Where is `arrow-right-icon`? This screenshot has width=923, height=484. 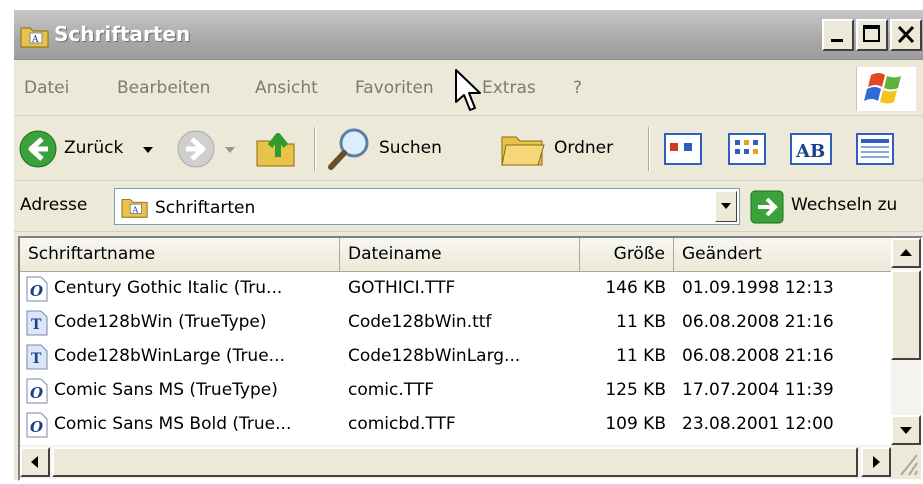 arrow-right-icon is located at coordinates (876, 462).